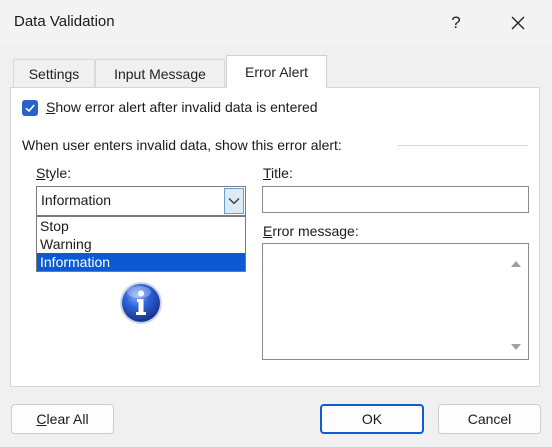  Describe the element at coordinates (395, 199) in the screenshot. I see `title-input` at that location.